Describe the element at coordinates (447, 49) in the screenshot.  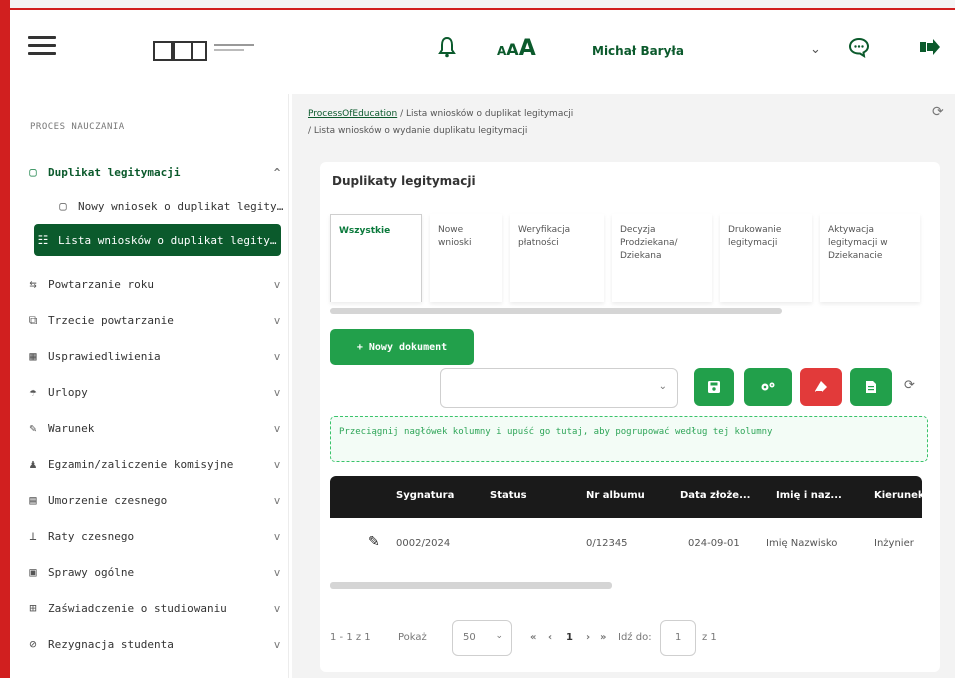
I see `bell-icon` at that location.